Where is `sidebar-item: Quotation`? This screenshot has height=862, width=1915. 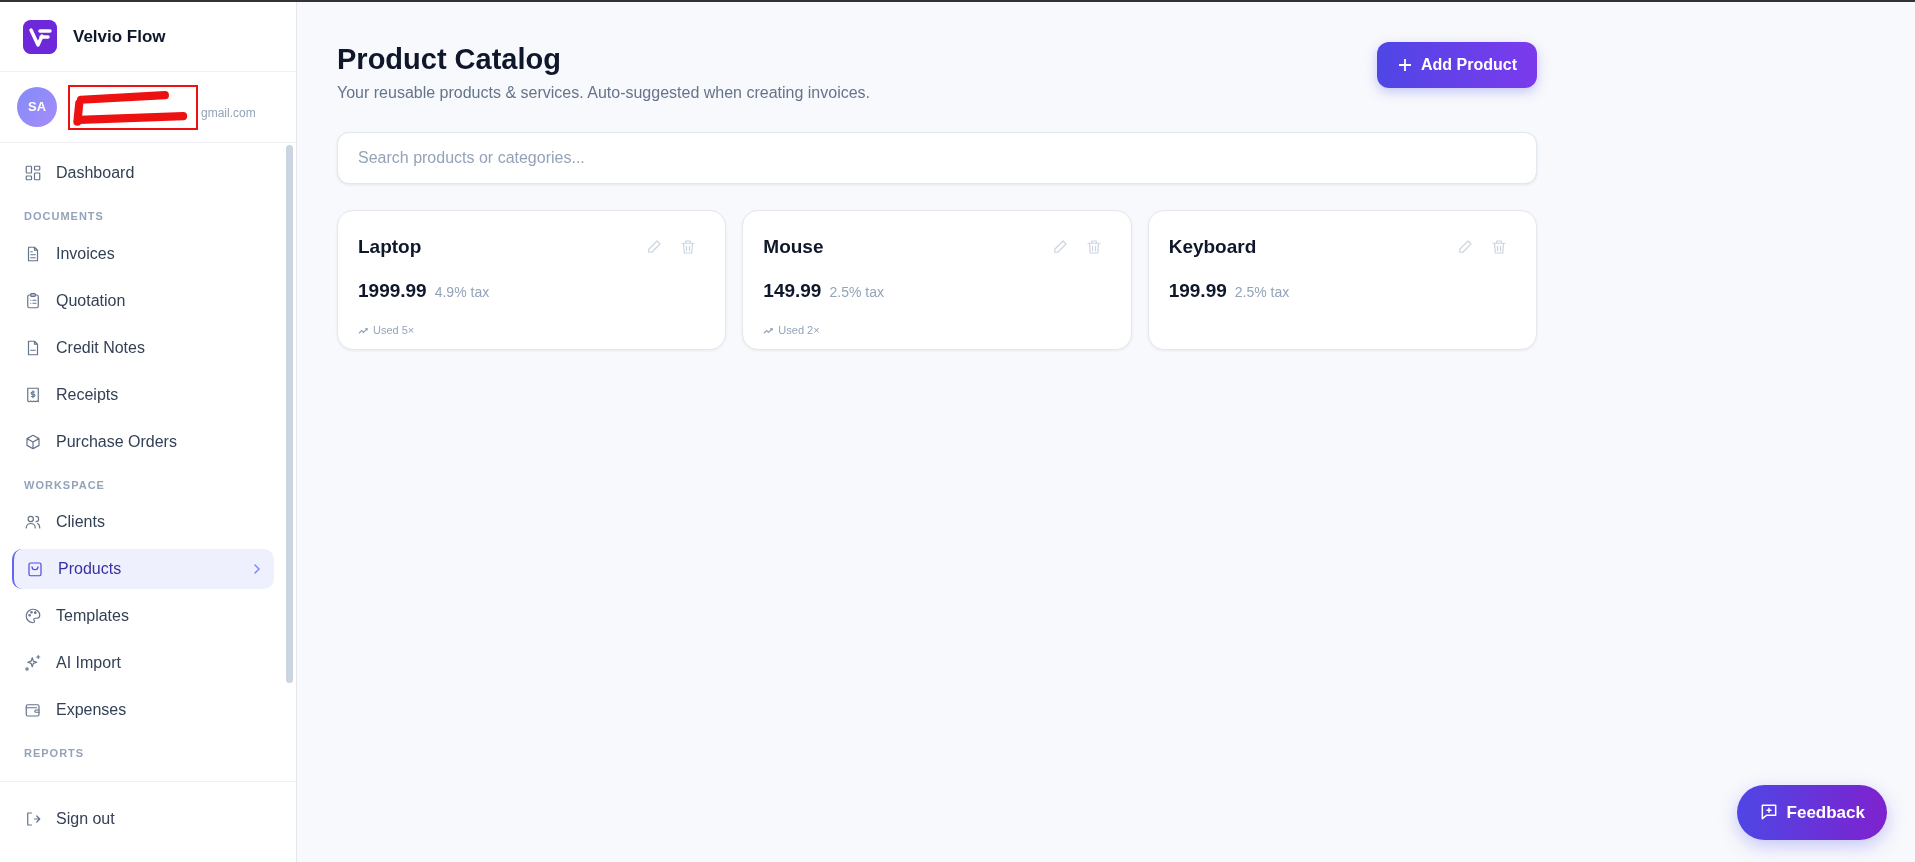
sidebar-item: Quotation is located at coordinates (143, 300).